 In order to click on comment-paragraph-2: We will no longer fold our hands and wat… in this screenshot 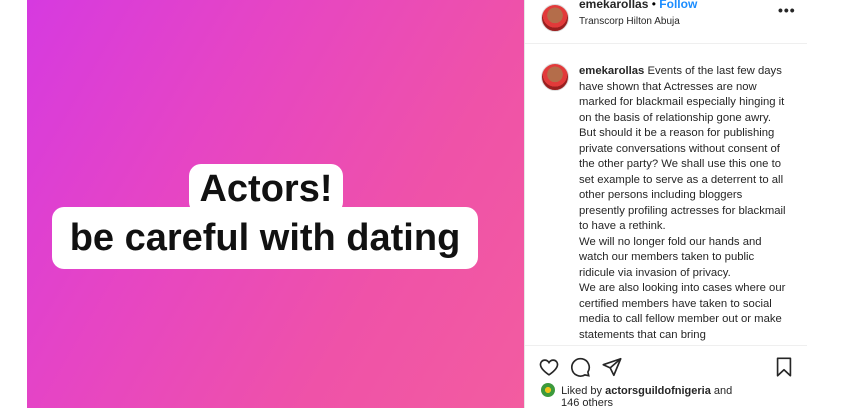, I will do `click(670, 257)`.